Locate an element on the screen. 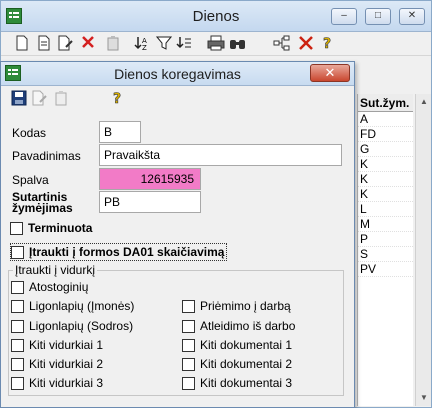  edit-icon is located at coordinates (66, 44).